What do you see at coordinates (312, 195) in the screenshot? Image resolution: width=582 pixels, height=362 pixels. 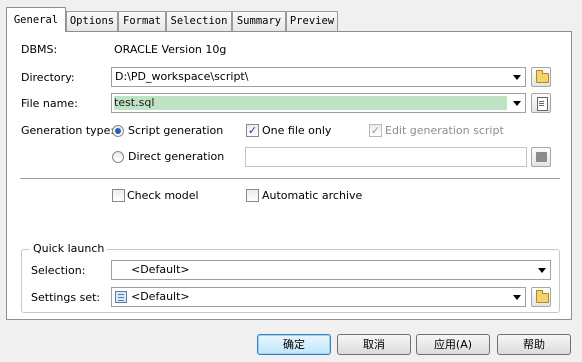 I see `automatic-archive-label: Automatic archive` at bounding box center [312, 195].